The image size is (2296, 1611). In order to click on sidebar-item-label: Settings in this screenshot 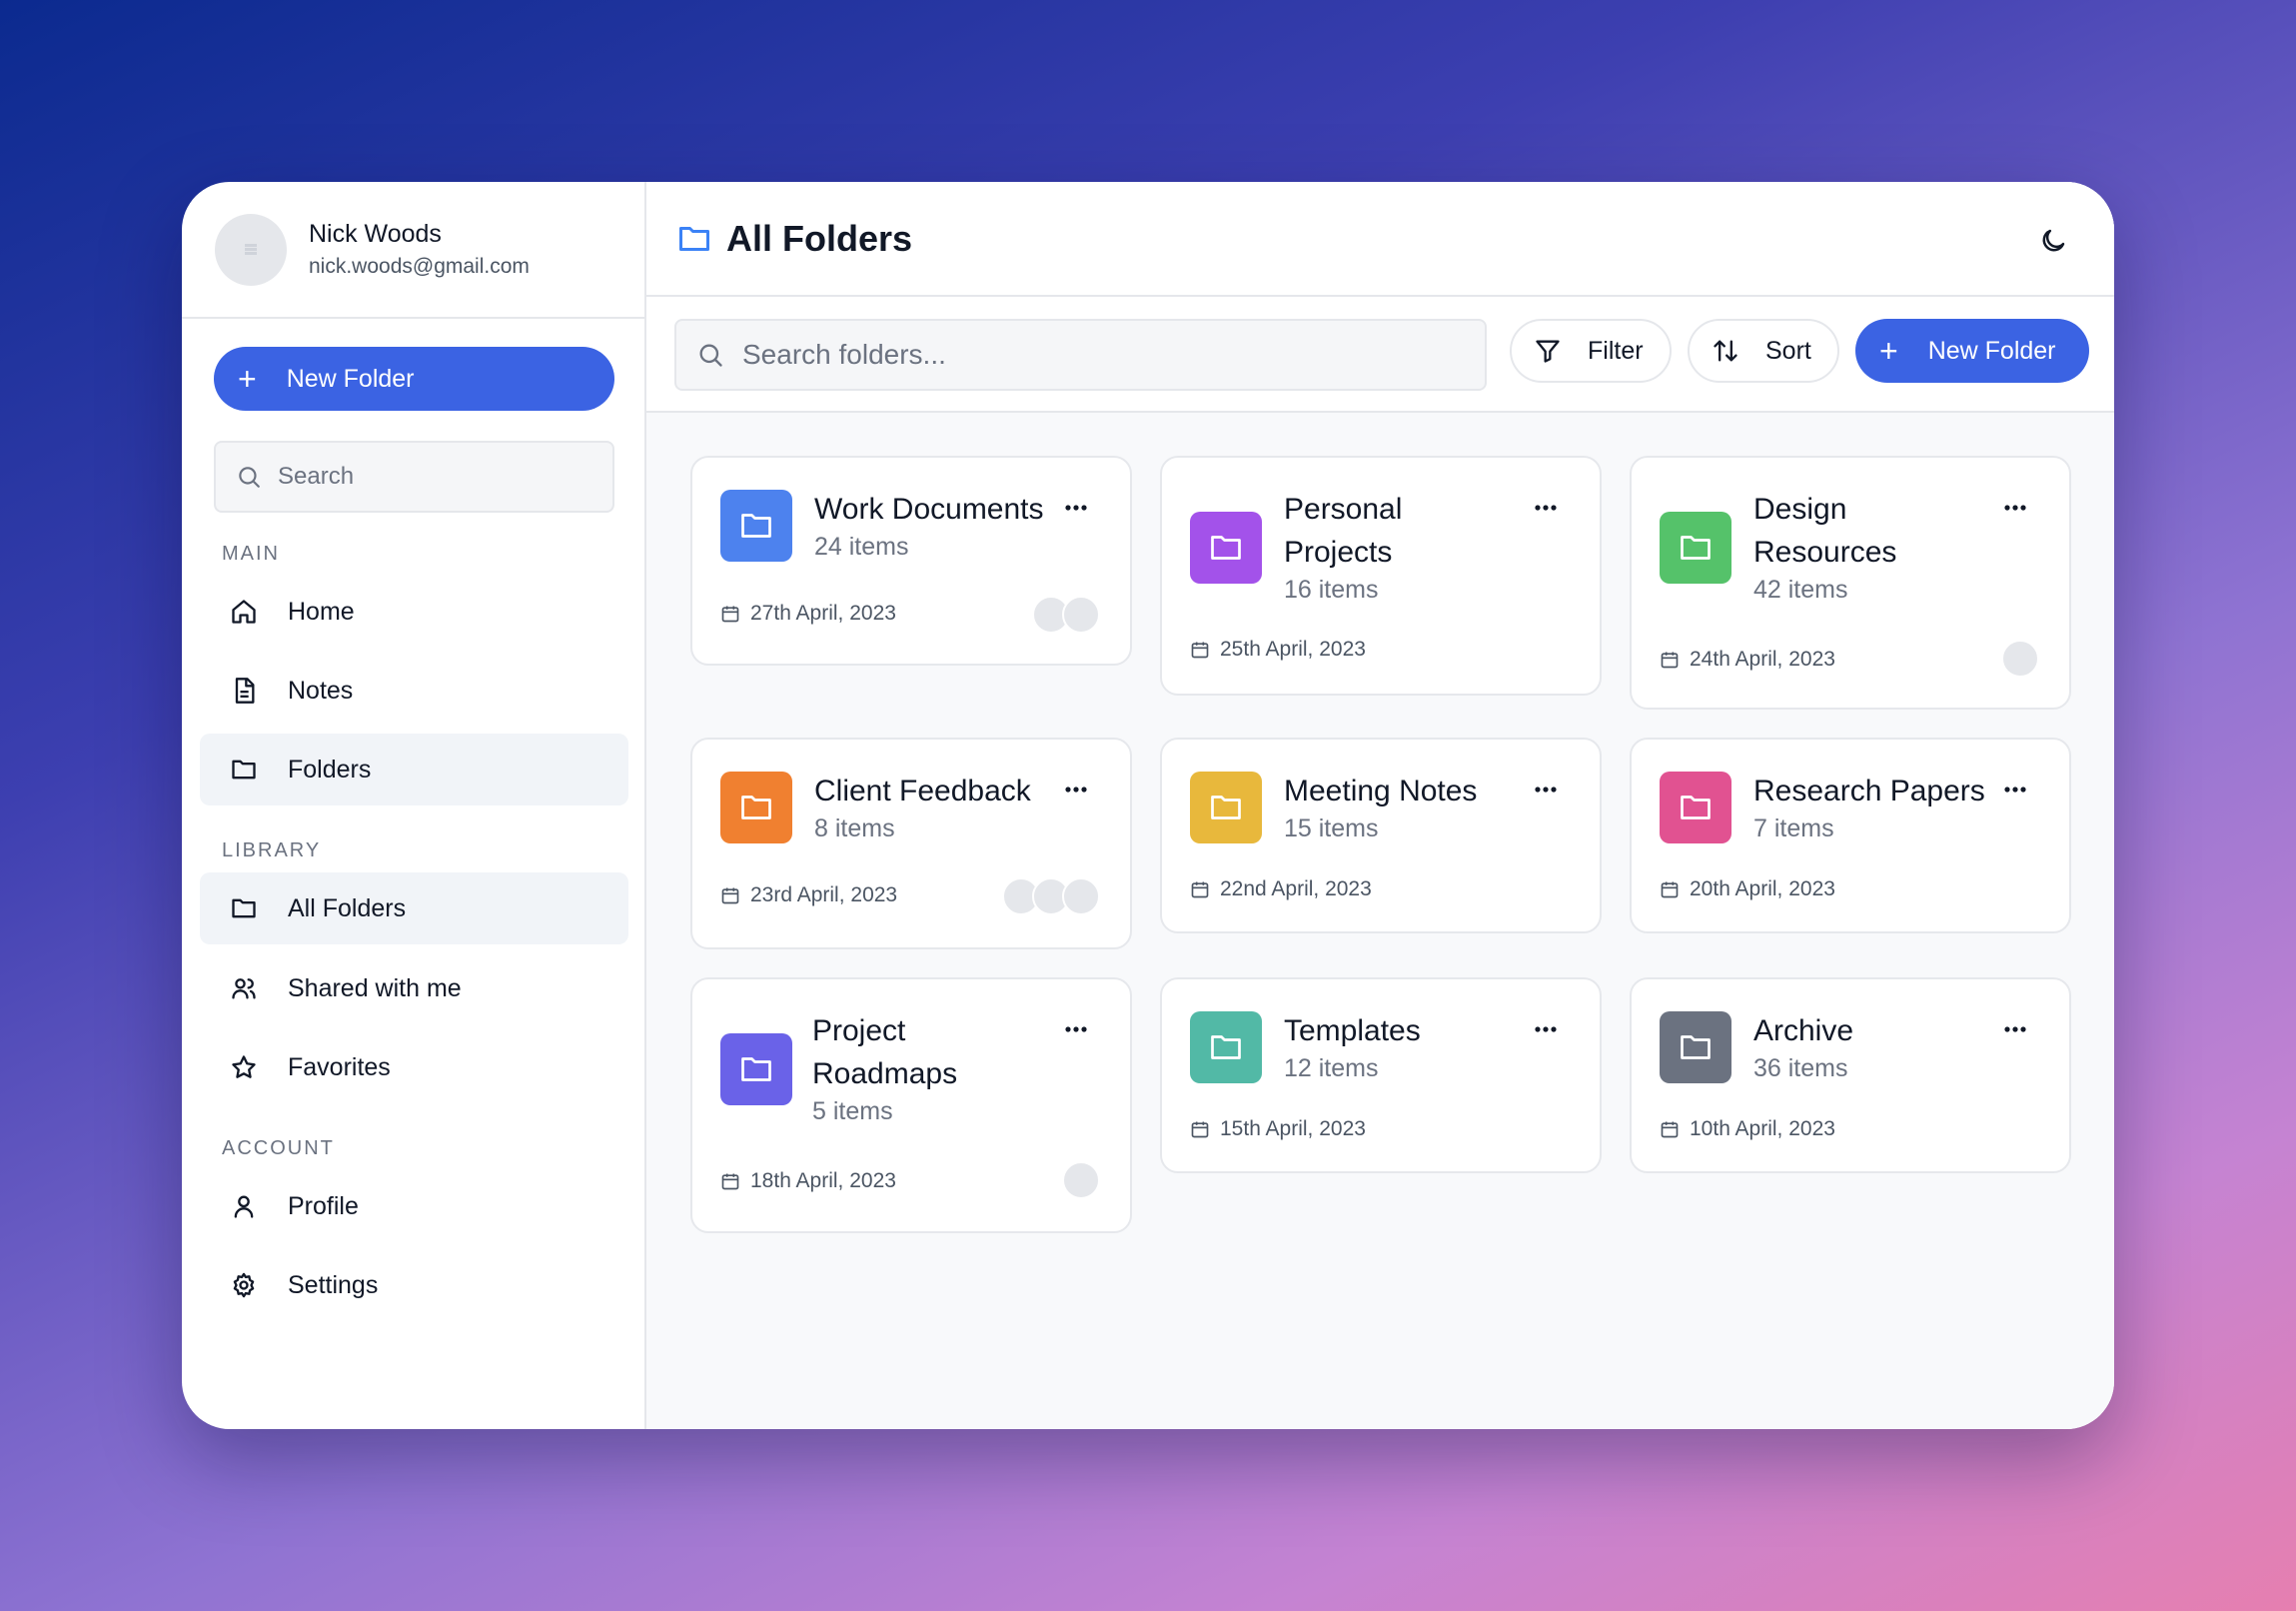, I will do `click(333, 1284)`.